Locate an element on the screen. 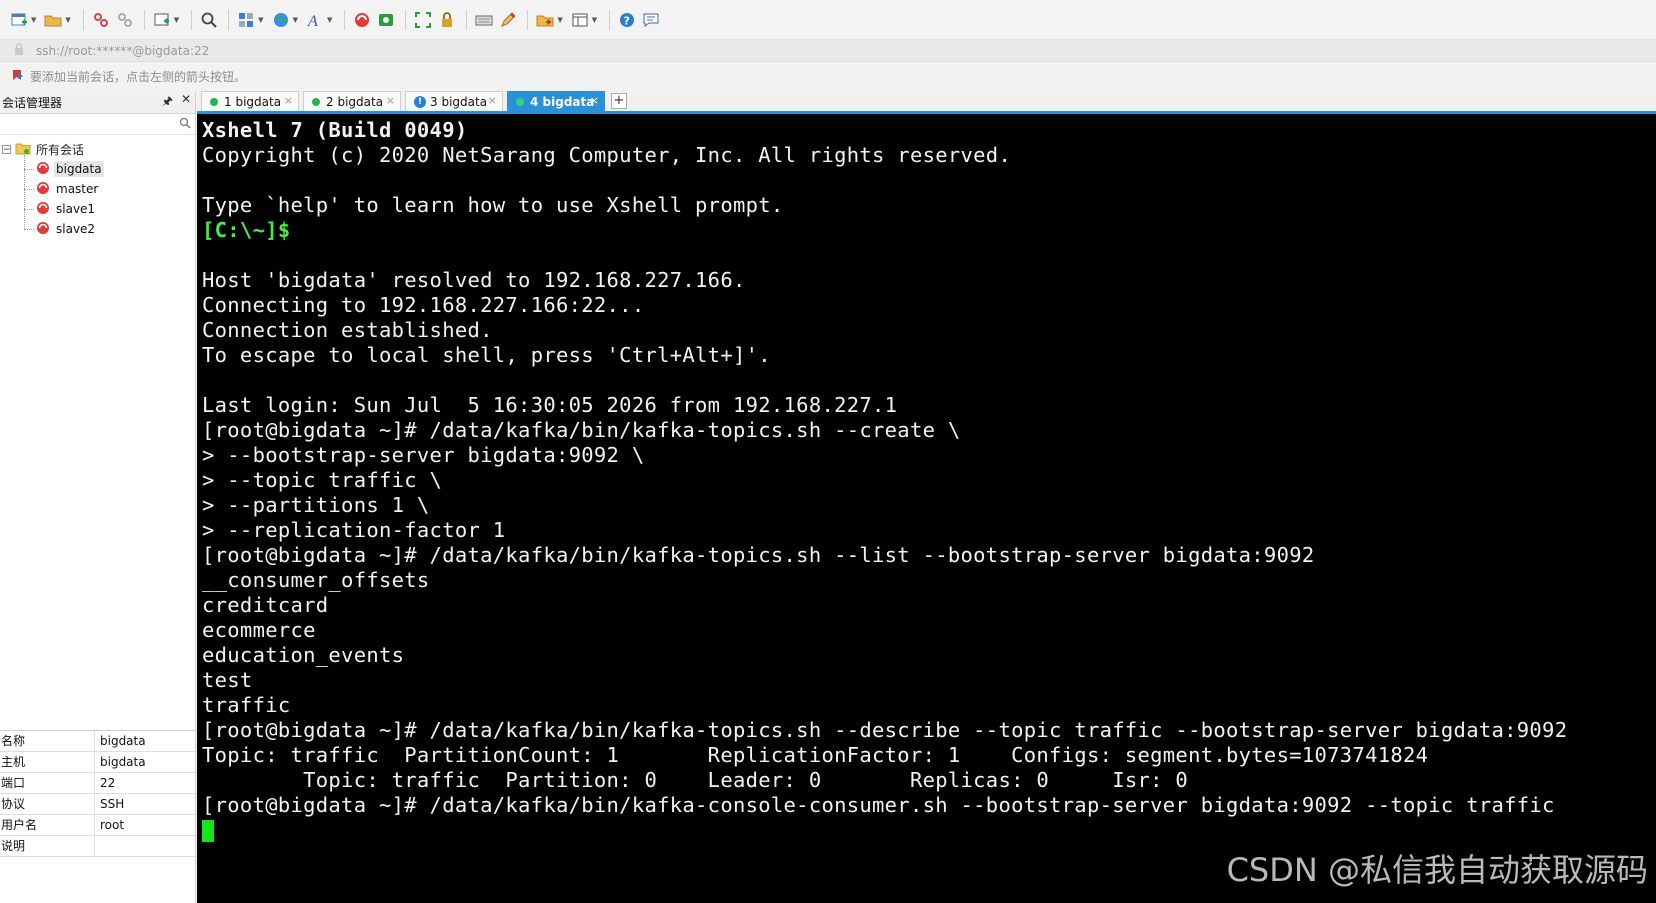  layout-dropdown-icon: ▼ is located at coordinates (594, 20).